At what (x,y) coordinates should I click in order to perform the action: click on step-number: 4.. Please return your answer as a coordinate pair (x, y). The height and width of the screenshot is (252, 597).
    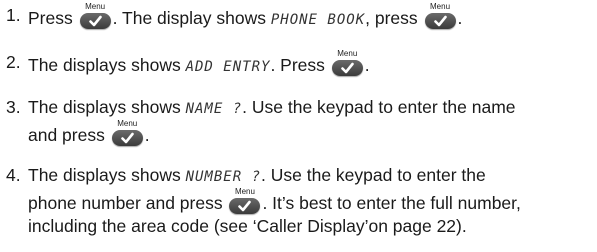
    Looking at the image, I should click on (13, 175).